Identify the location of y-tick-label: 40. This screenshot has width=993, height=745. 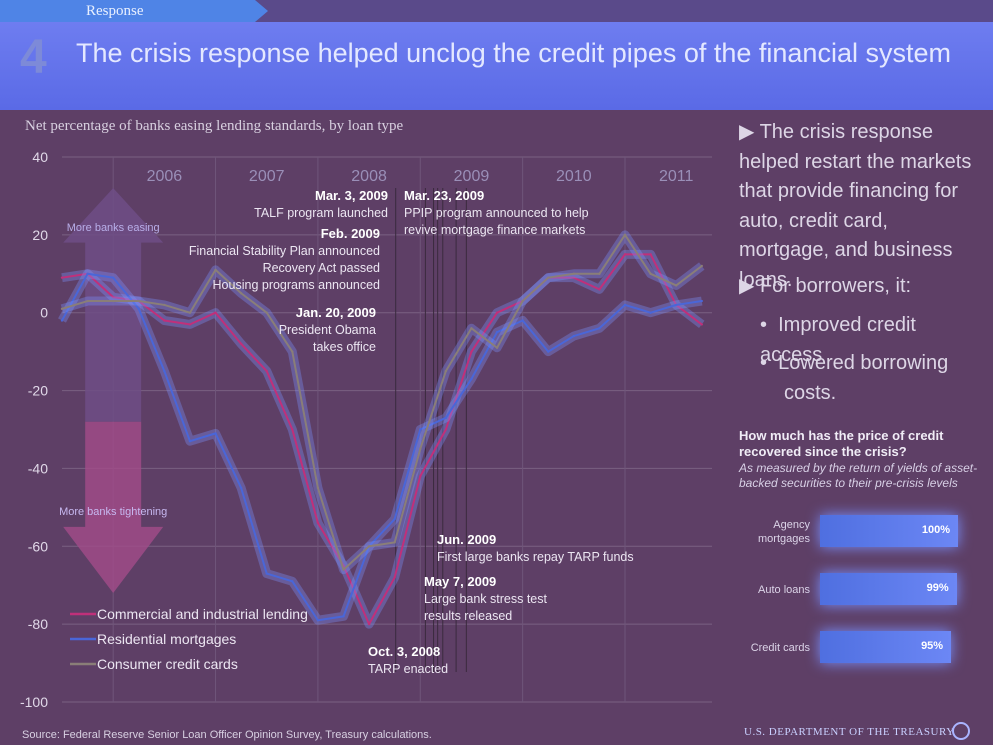
(40, 157).